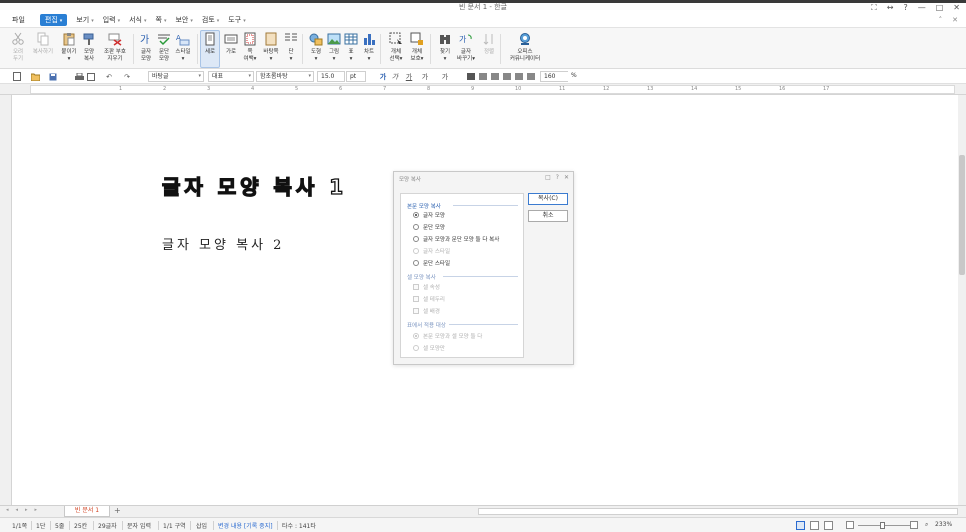 Image resolution: width=966 pixels, height=532 pixels. What do you see at coordinates (489, 43) in the screenshot?
I see `sort-button: 정렬` at bounding box center [489, 43].